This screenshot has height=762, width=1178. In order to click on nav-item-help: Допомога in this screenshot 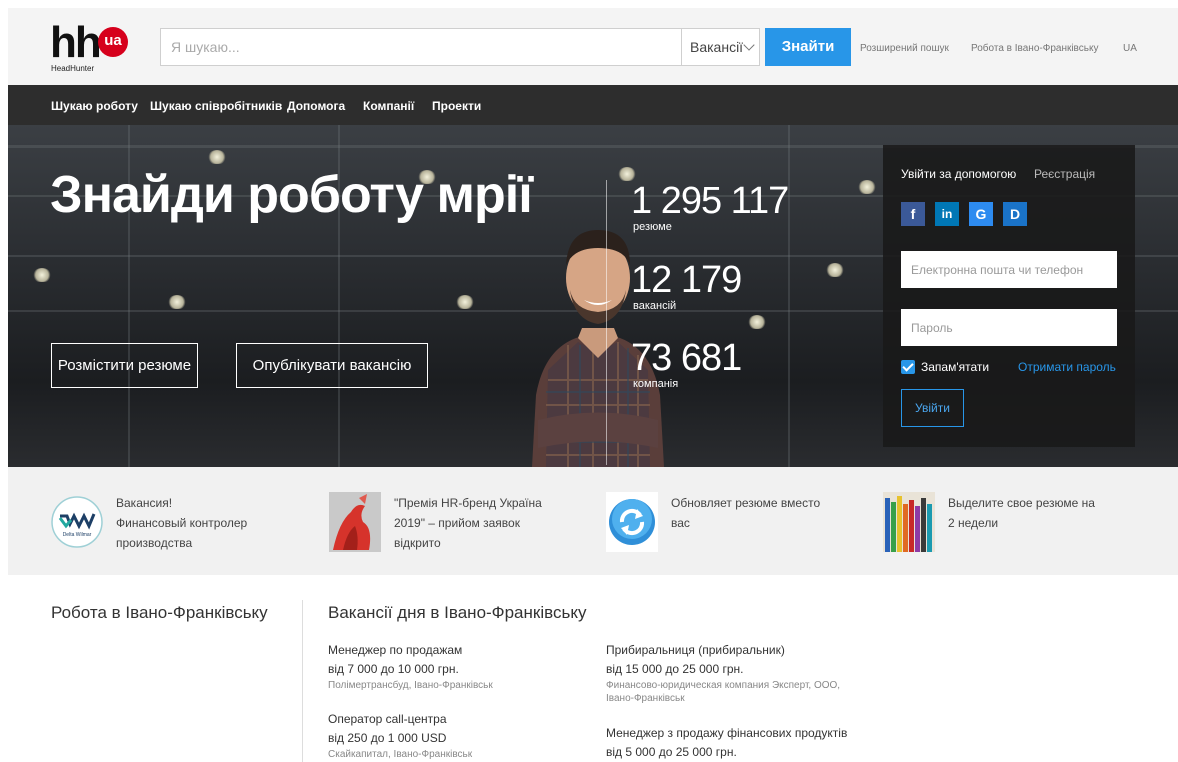, I will do `click(316, 106)`.